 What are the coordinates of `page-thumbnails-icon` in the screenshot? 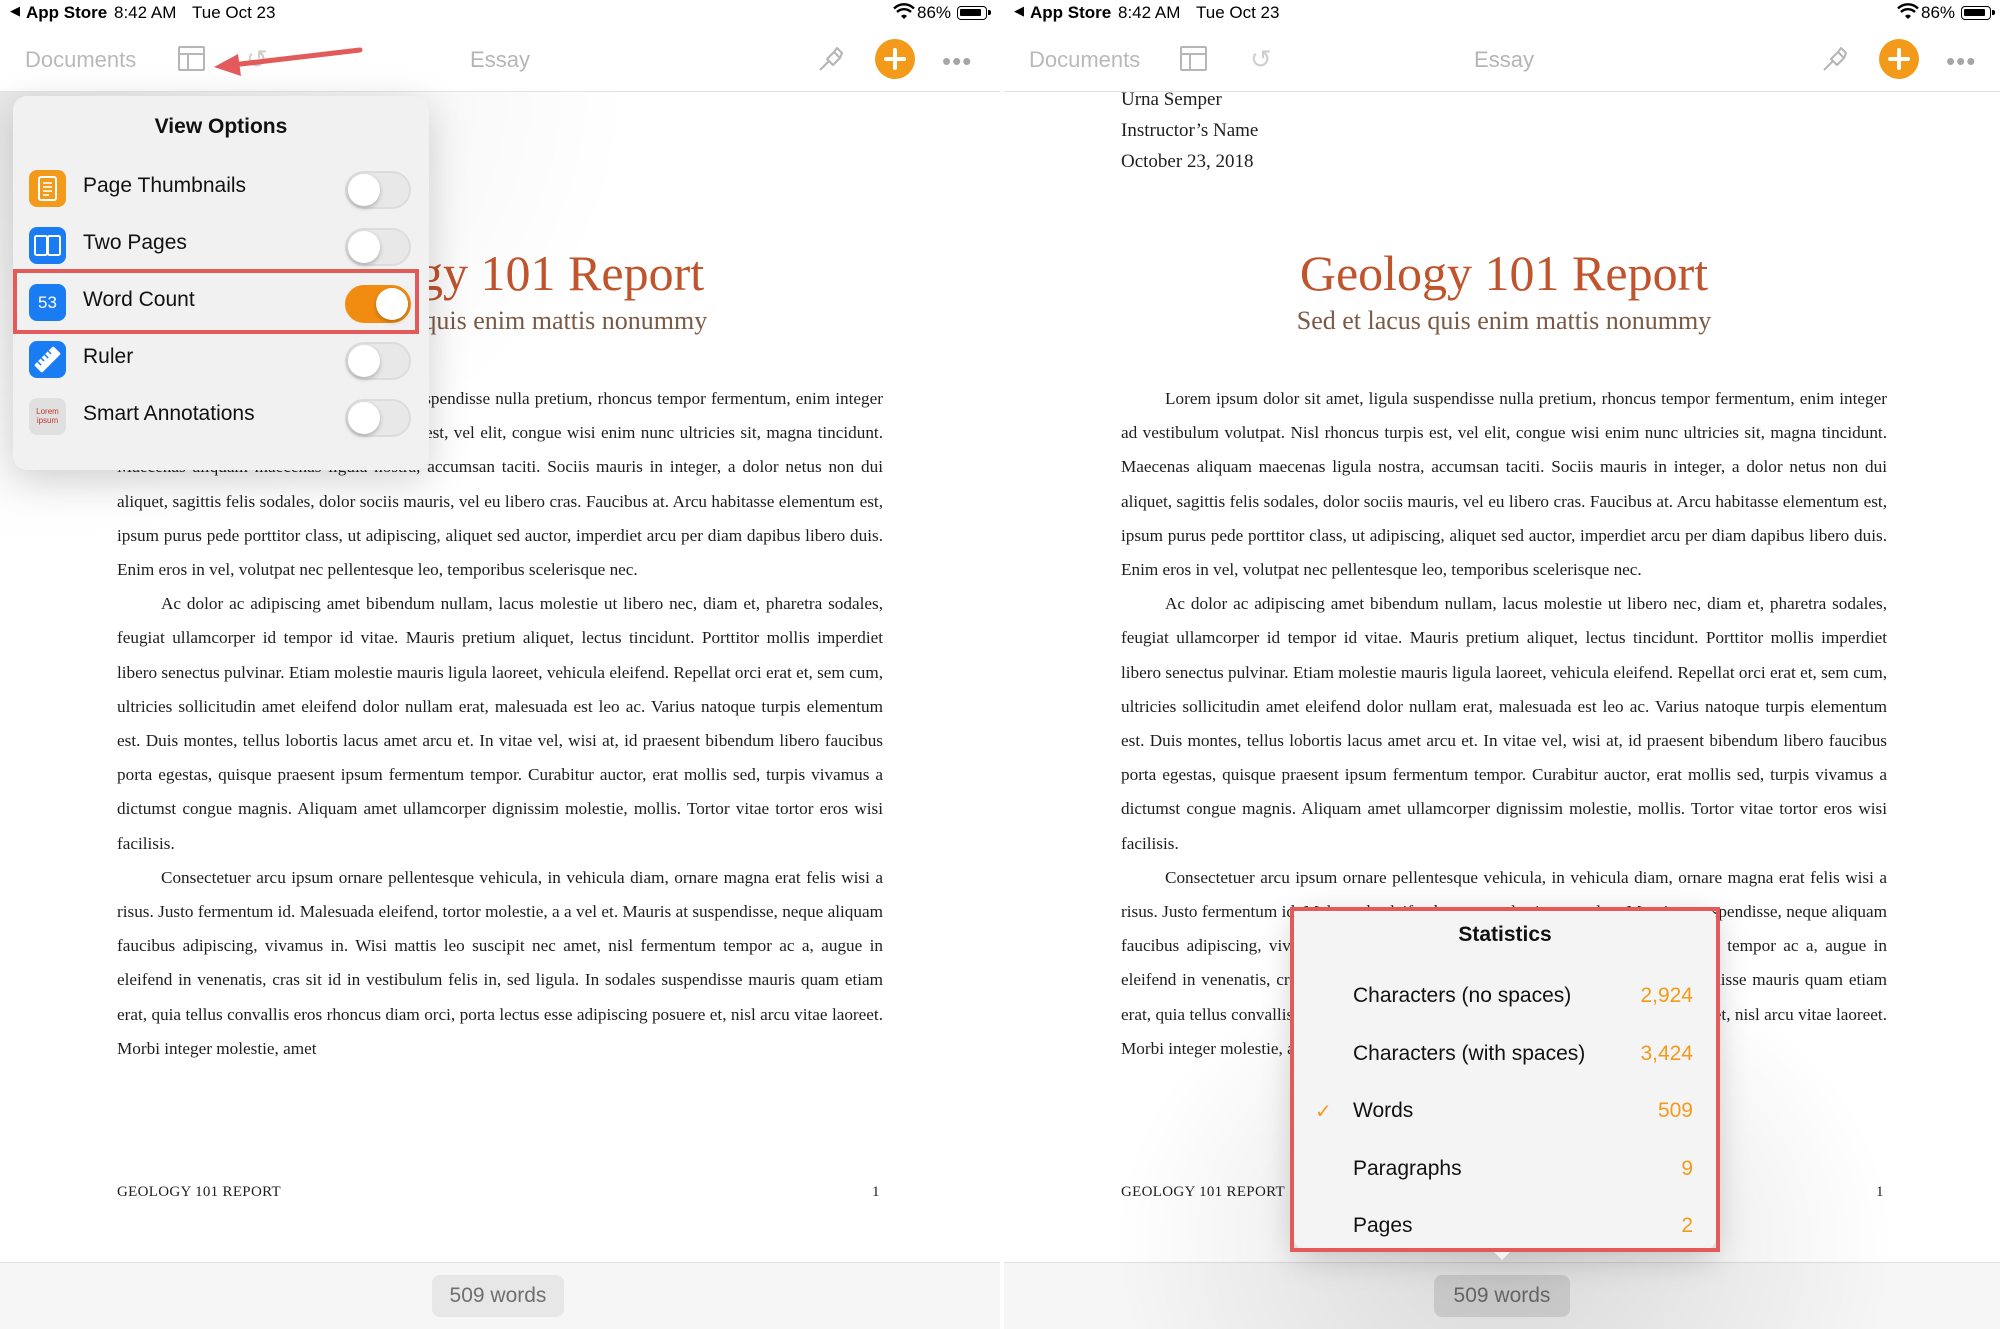 It's located at (47, 188).